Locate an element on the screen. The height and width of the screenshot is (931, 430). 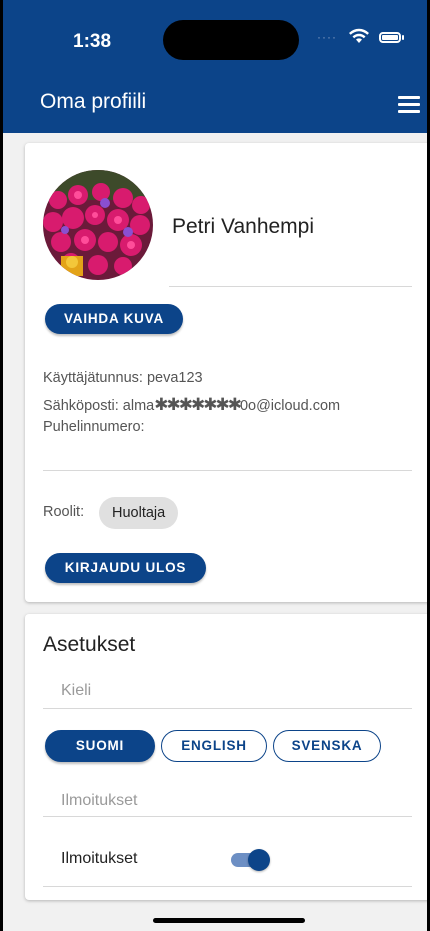
page-title: Oma profiili is located at coordinates (93, 101).